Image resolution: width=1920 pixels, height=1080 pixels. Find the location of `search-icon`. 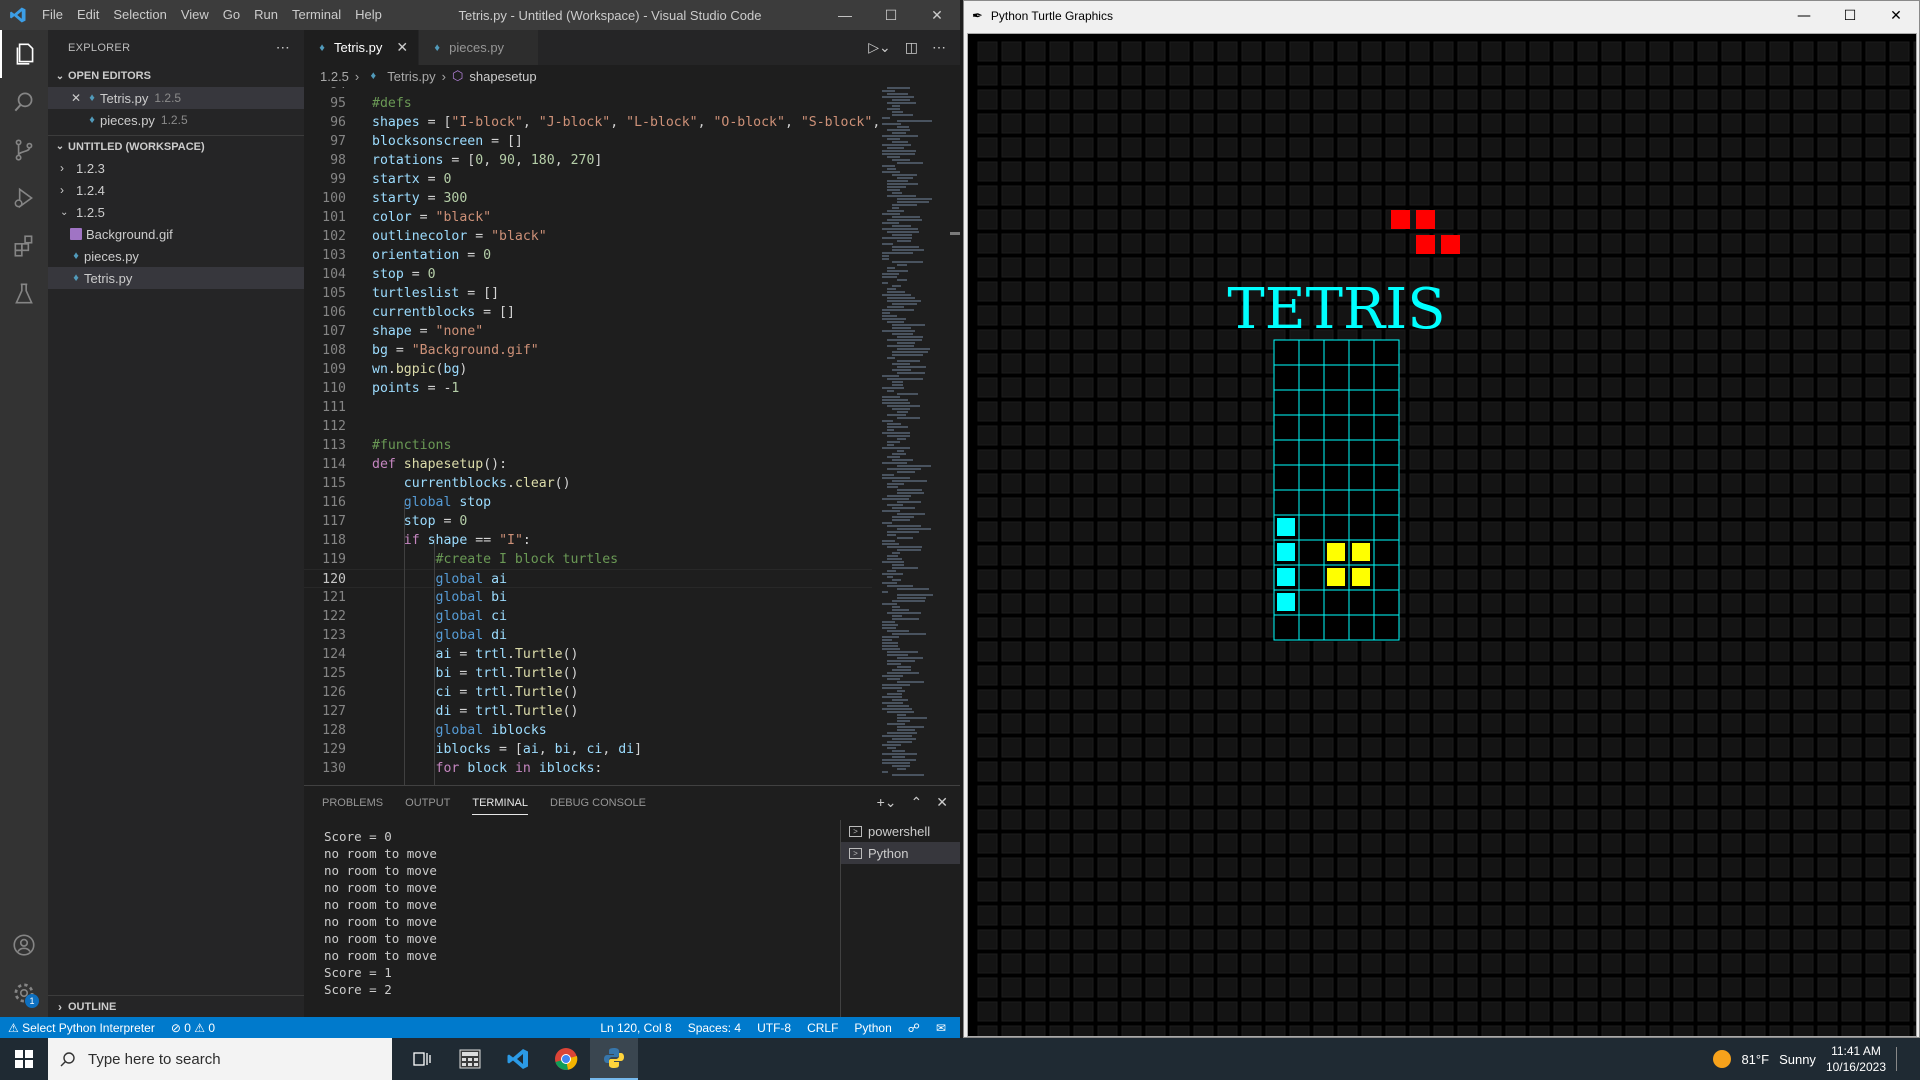

search-icon is located at coordinates (24, 102).